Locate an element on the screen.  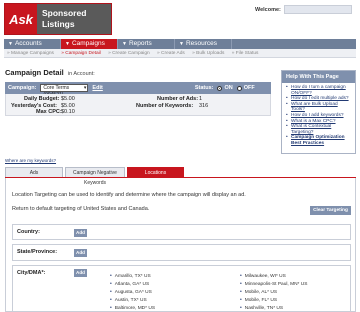
nav-tab-reports: ▼ Reports is located at coordinates (146, 44).